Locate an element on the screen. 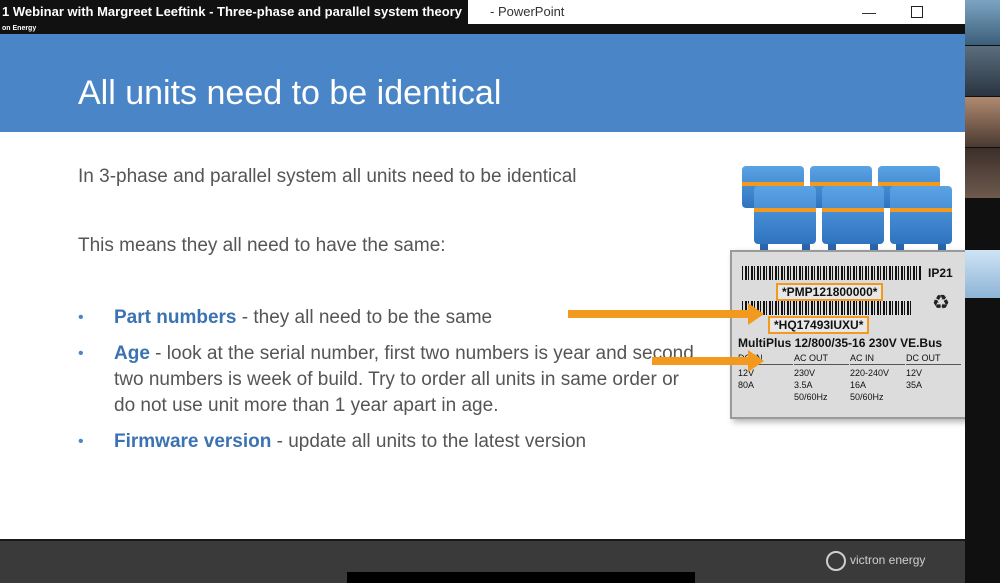 The height and width of the screenshot is (583, 1000). bullet-text: - they all need to be the same is located at coordinates (364, 317).